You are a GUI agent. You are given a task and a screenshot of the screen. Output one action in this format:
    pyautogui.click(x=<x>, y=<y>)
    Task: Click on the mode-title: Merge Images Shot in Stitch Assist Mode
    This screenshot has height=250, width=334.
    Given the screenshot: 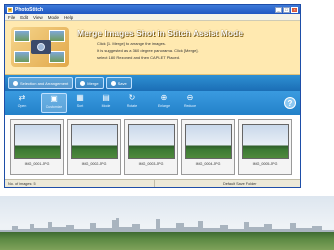 What is the action you would take?
    pyautogui.click(x=160, y=33)
    